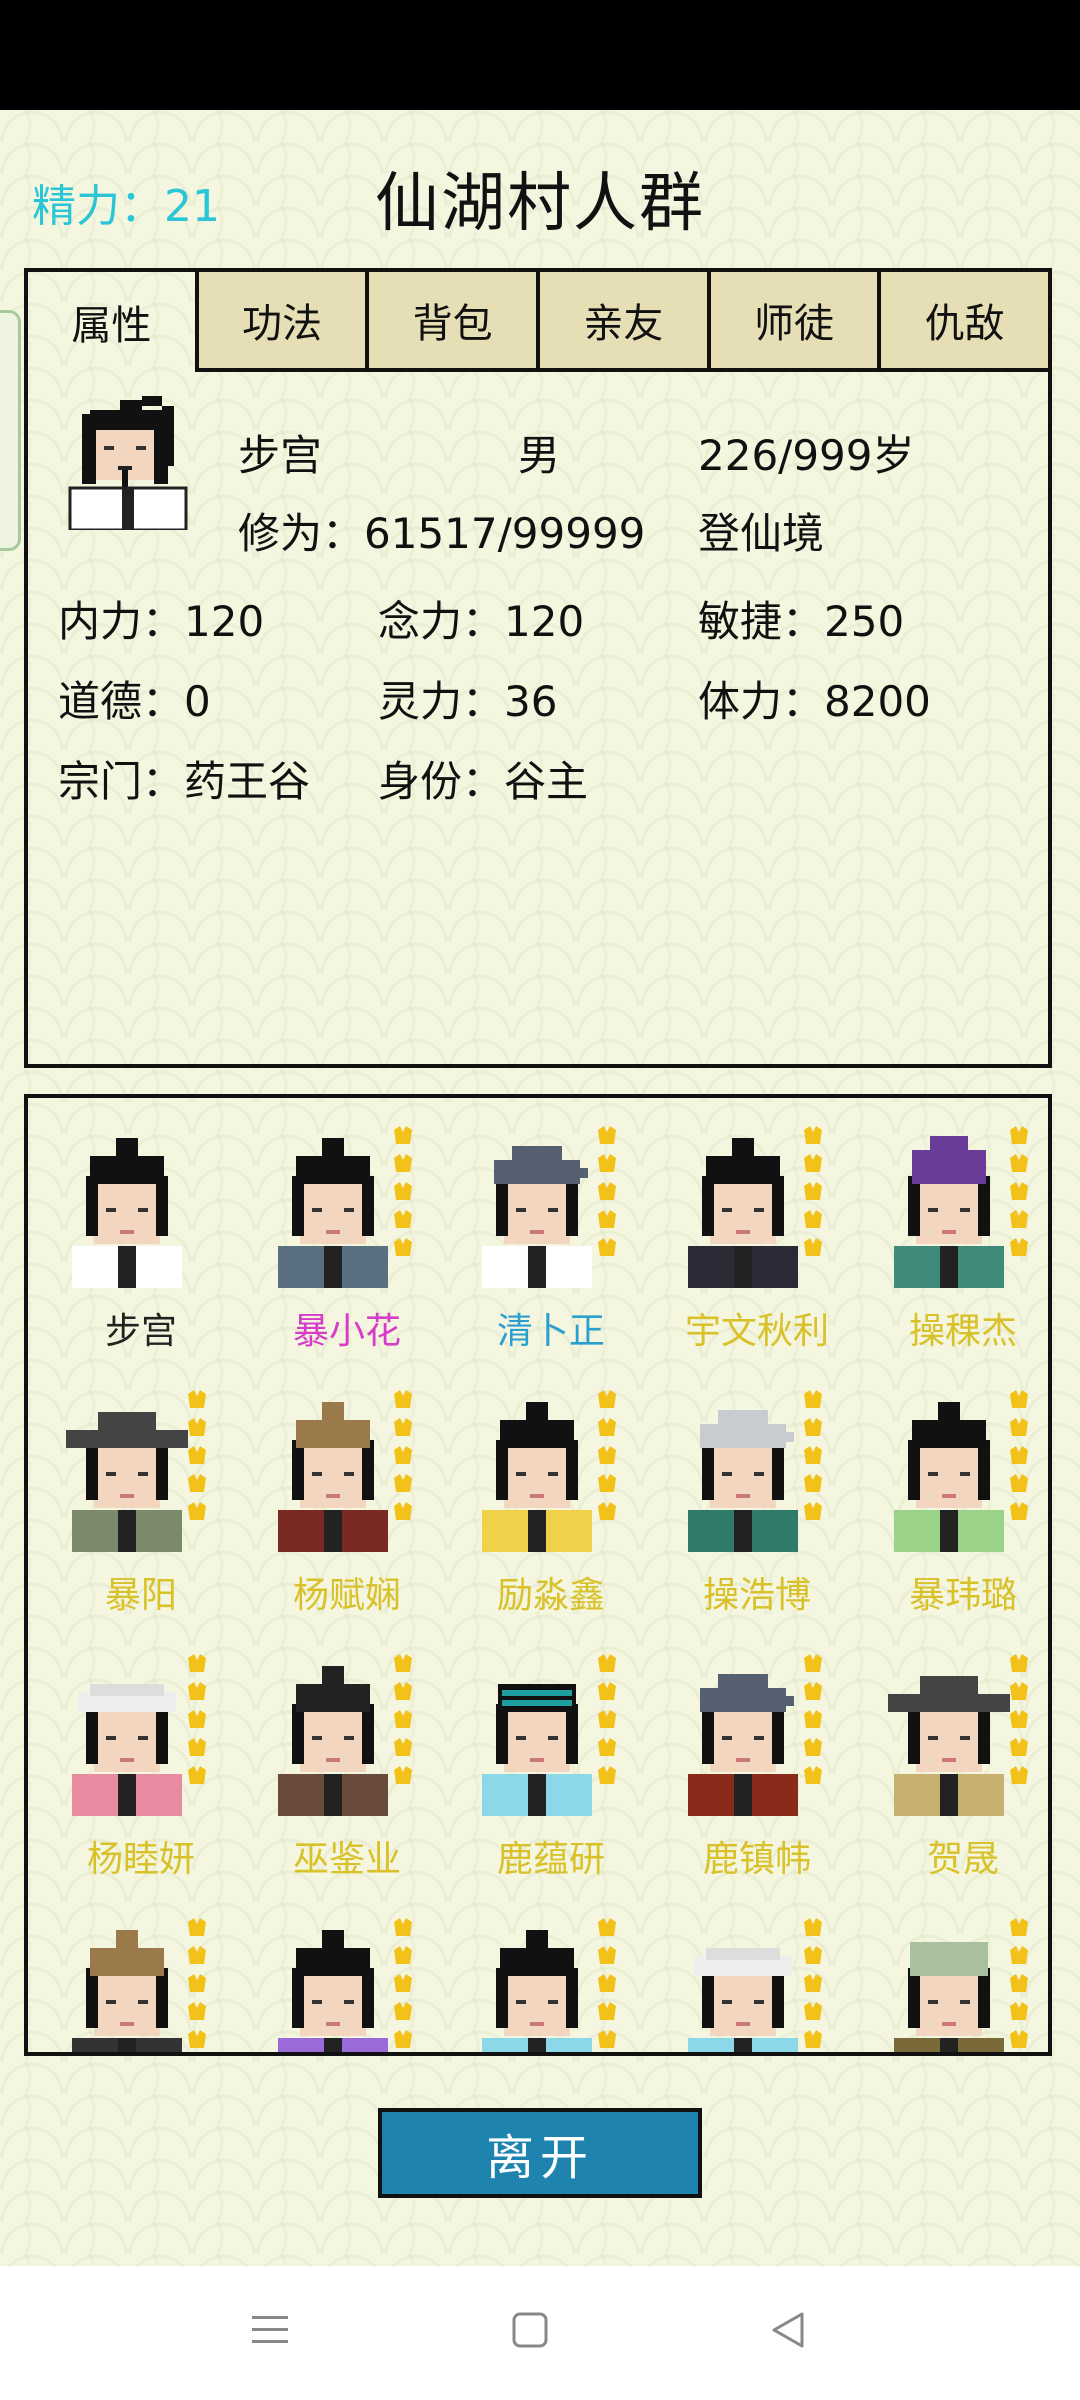 Image resolution: width=1080 pixels, height=2400 pixels. What do you see at coordinates (481, 618) in the screenshot?
I see `stat-mind-power: 念力：120` at bounding box center [481, 618].